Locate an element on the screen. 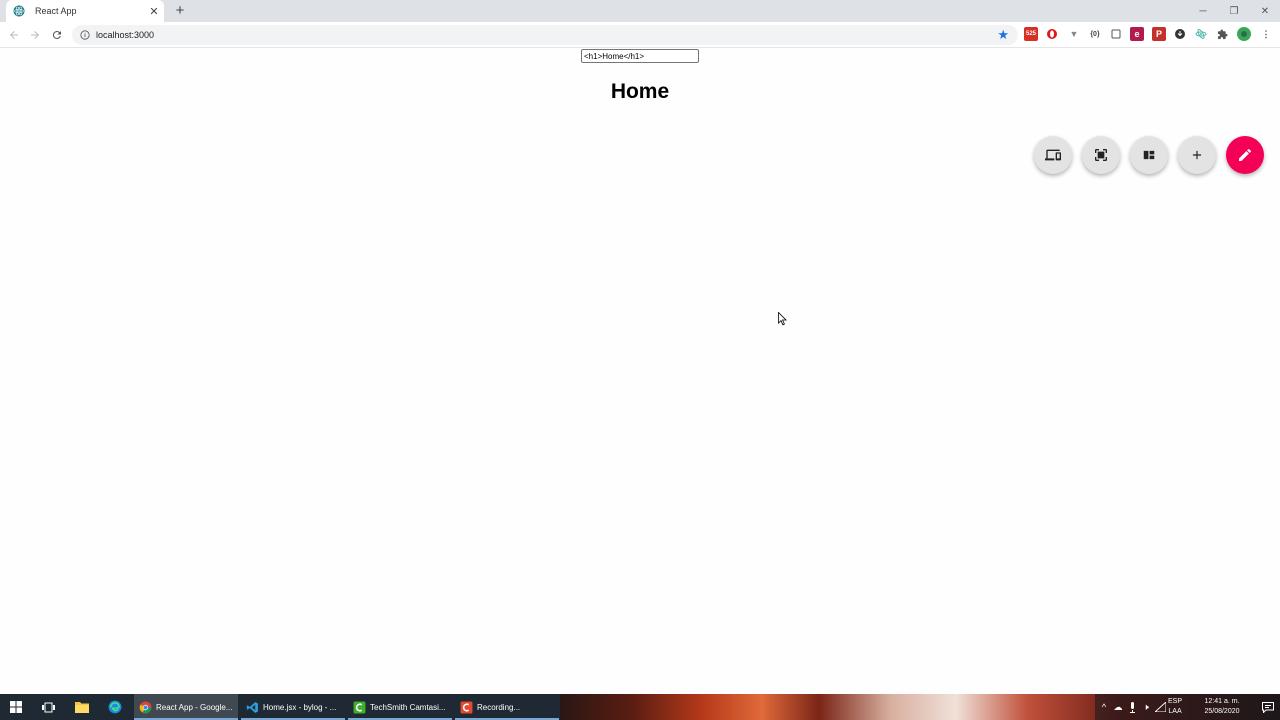 The image size is (1280, 720). chevron-up-icon: ^ is located at coordinates (1104, 707).